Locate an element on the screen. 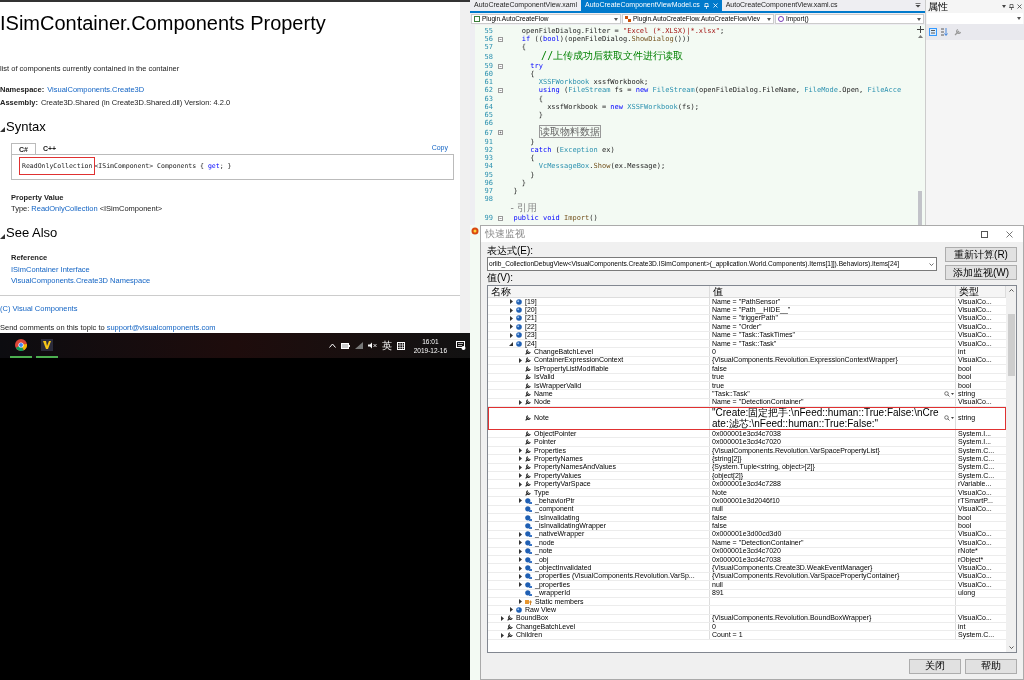 The image size is (1024, 680). expanded-arrow-icon is located at coordinates (511, 343).